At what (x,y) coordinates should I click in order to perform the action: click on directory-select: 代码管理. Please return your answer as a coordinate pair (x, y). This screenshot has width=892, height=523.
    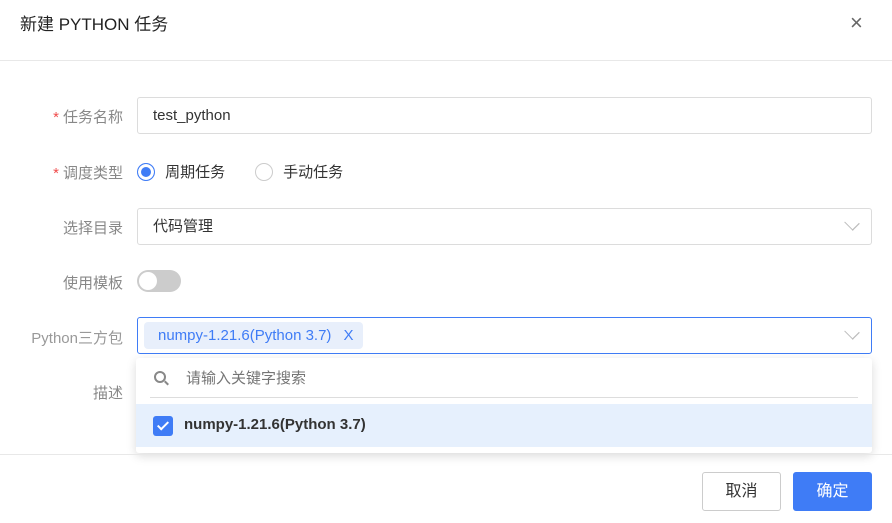
    Looking at the image, I should click on (504, 226).